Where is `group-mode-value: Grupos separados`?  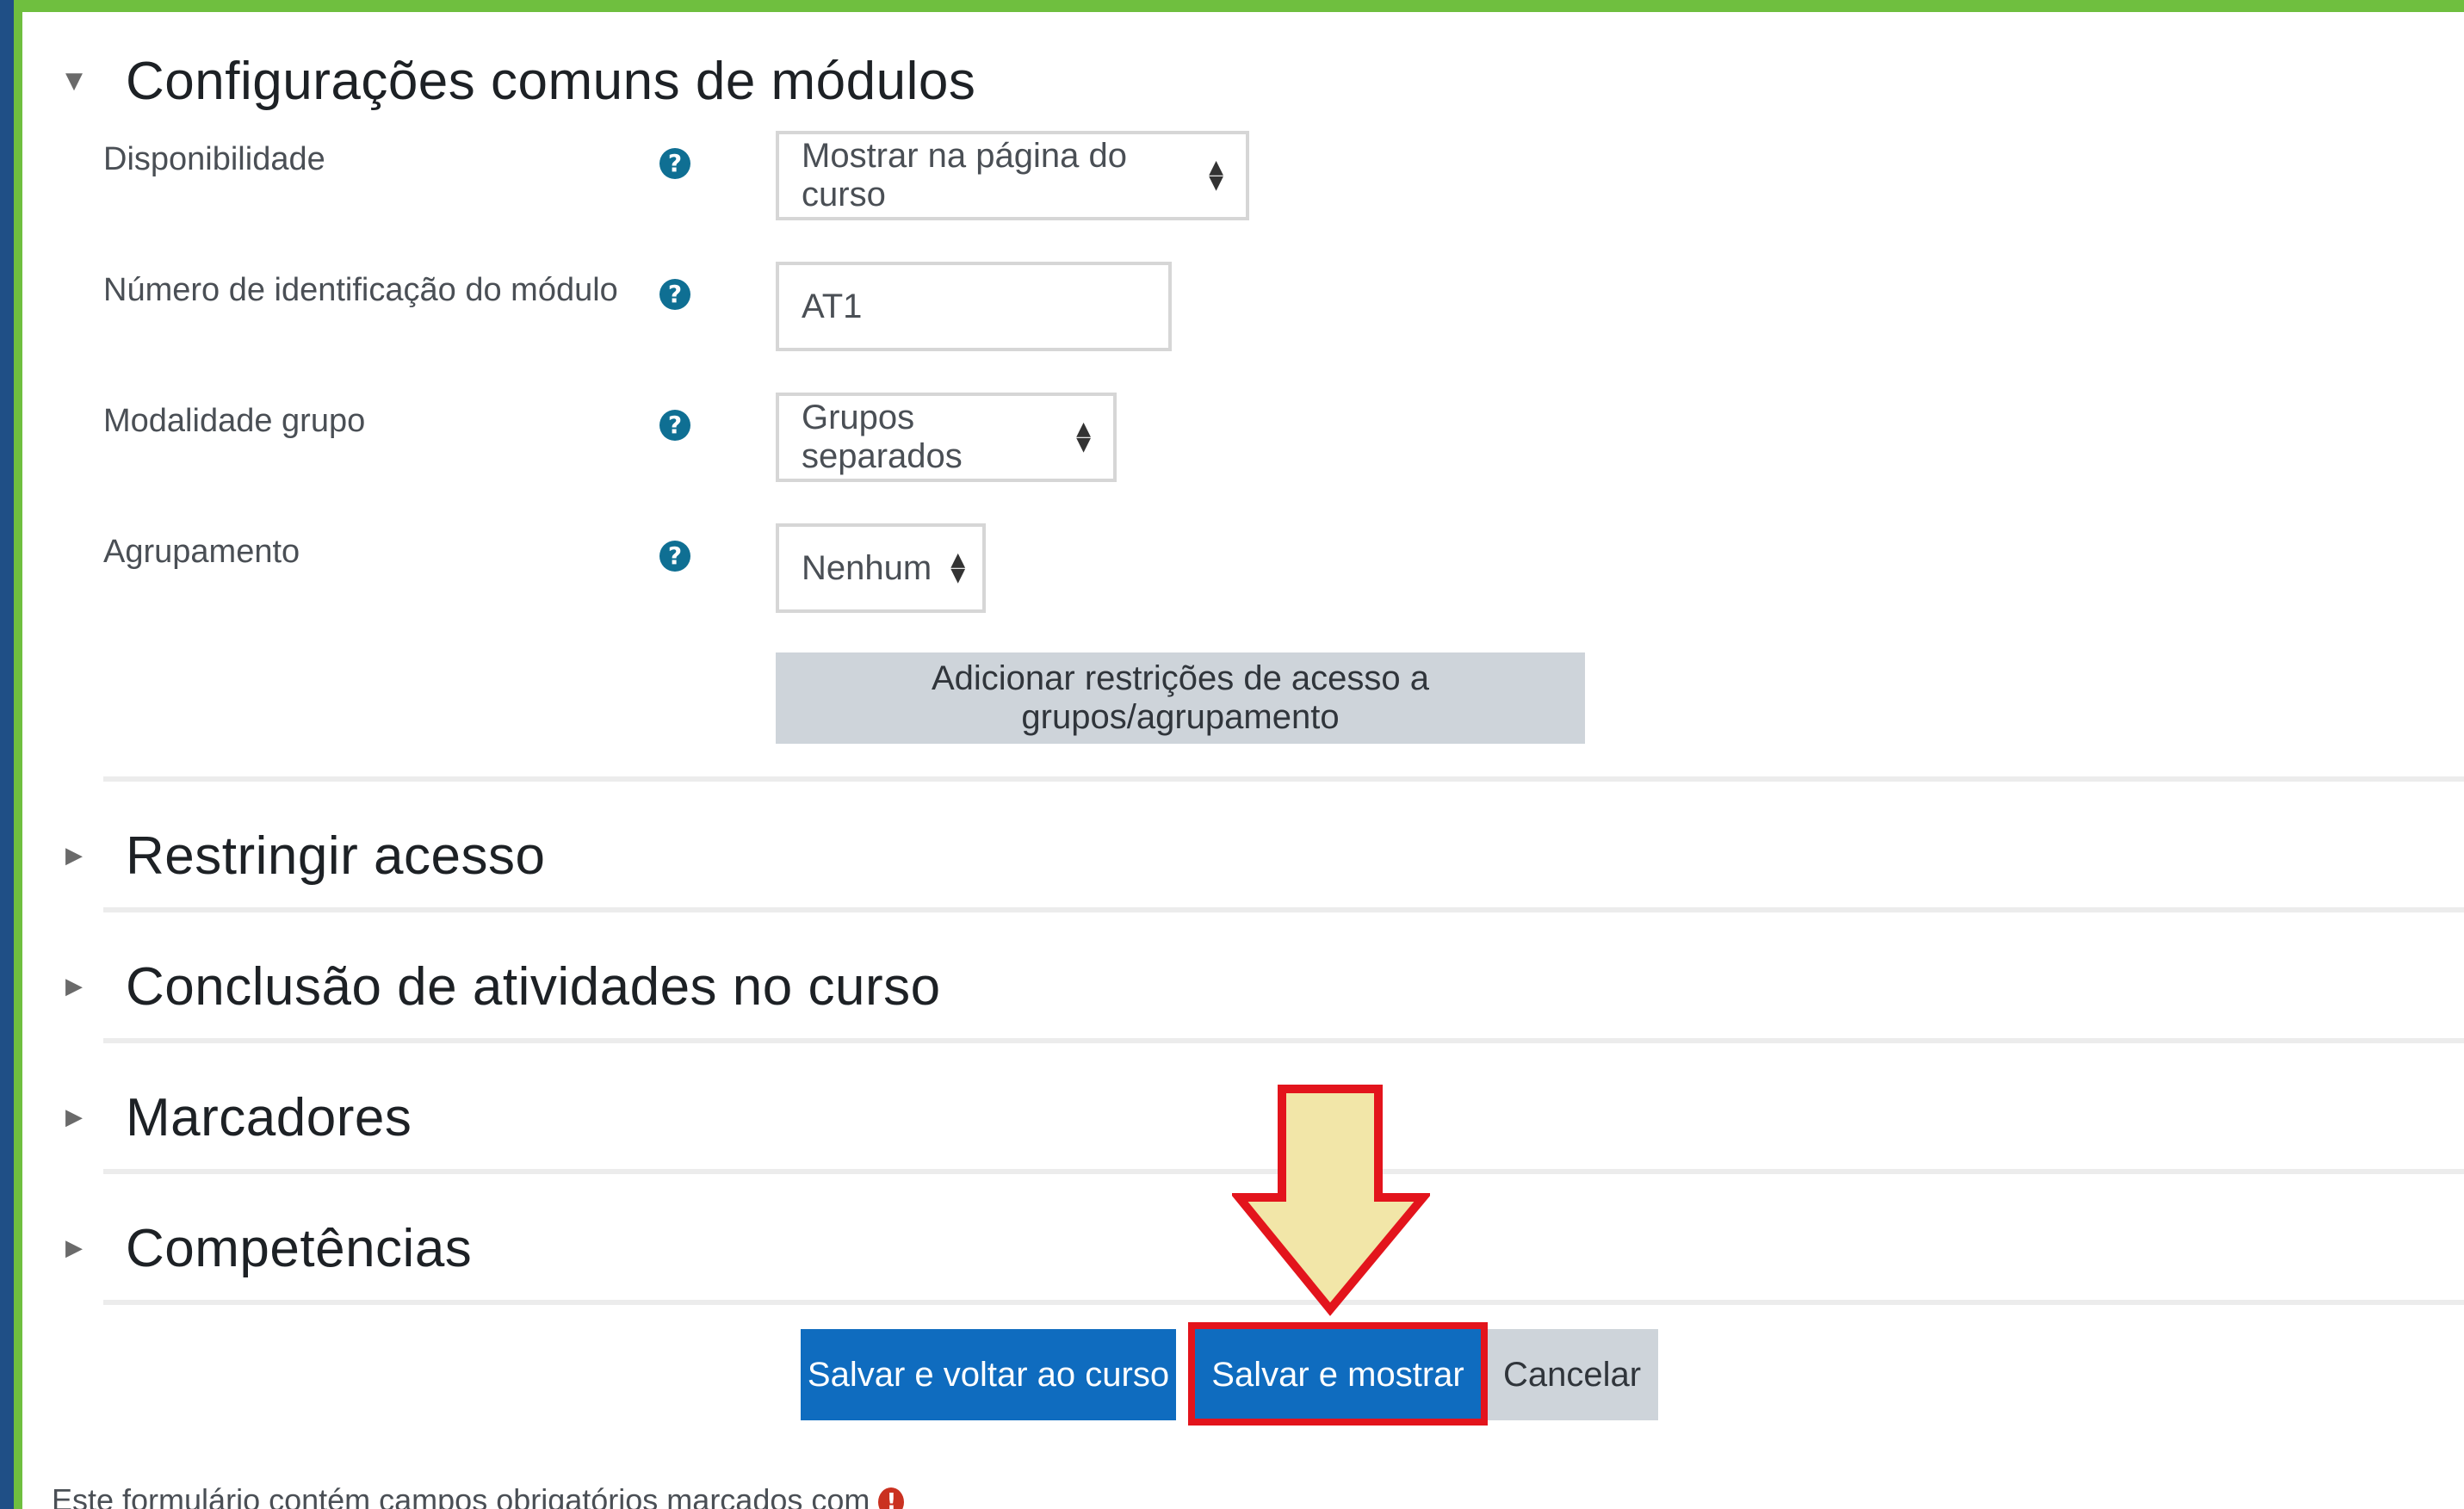
group-mode-value: Grupos separados is located at coordinates (882, 437).